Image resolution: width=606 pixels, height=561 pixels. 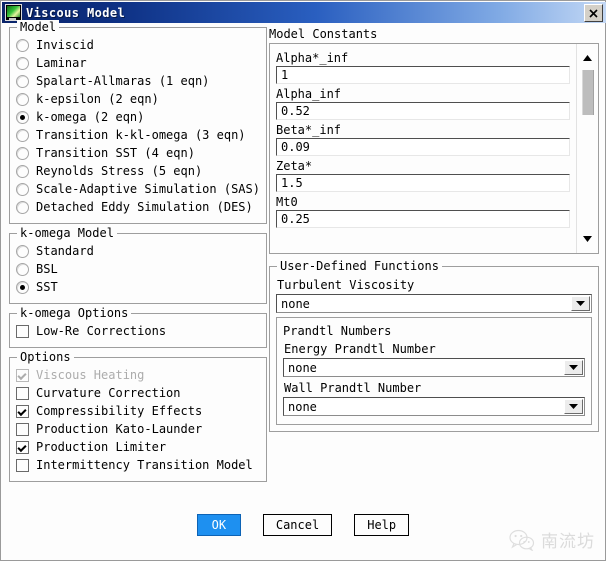 I want to click on wechat-logo-icon, so click(x=522, y=540).